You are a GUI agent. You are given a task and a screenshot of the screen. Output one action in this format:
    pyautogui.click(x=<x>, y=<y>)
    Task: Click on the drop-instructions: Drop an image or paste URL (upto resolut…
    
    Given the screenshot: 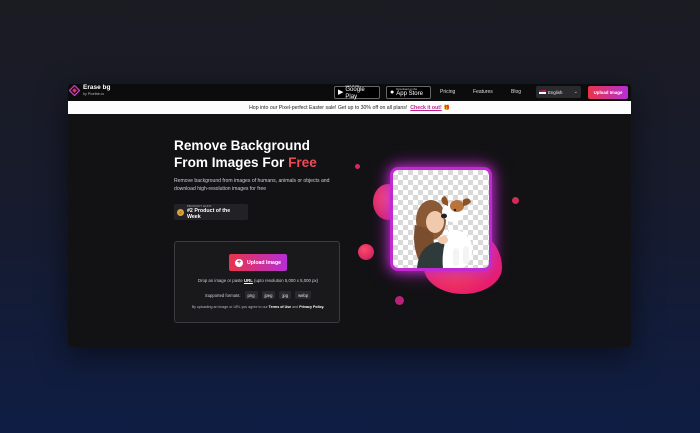 What is the action you would take?
    pyautogui.click(x=258, y=280)
    